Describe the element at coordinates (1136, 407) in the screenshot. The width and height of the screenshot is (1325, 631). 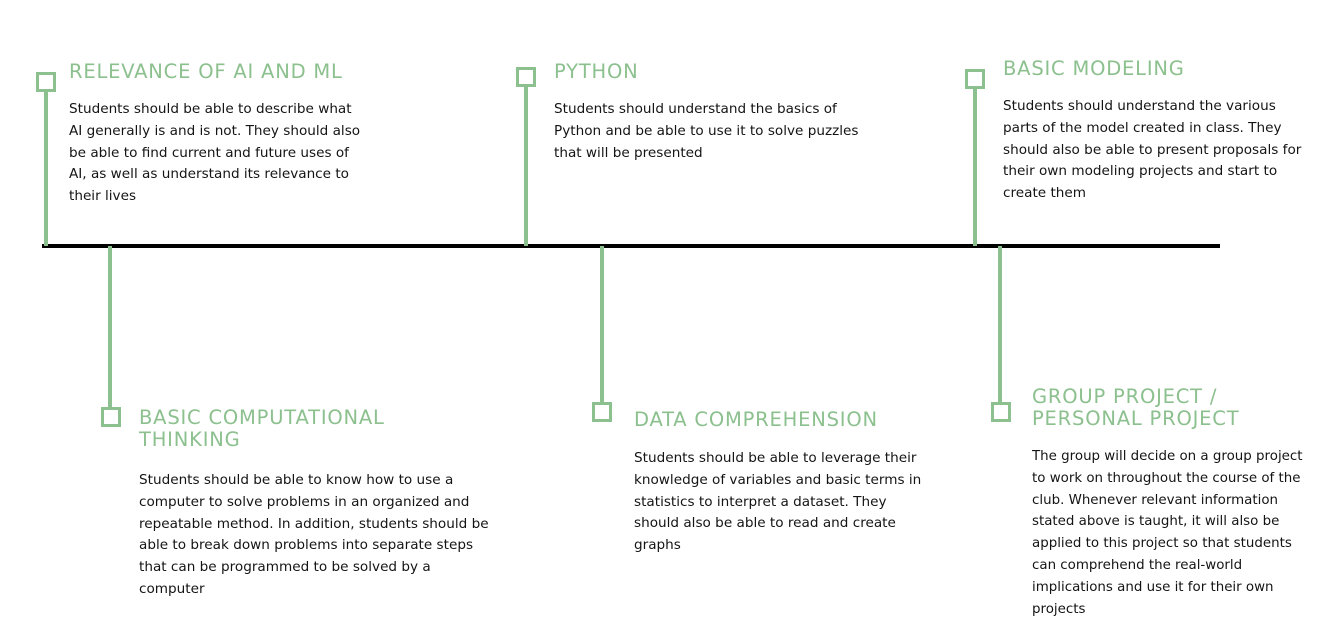
I see `group-project-title: GROUP PROJECT / PERSONAL PROJECT` at that location.